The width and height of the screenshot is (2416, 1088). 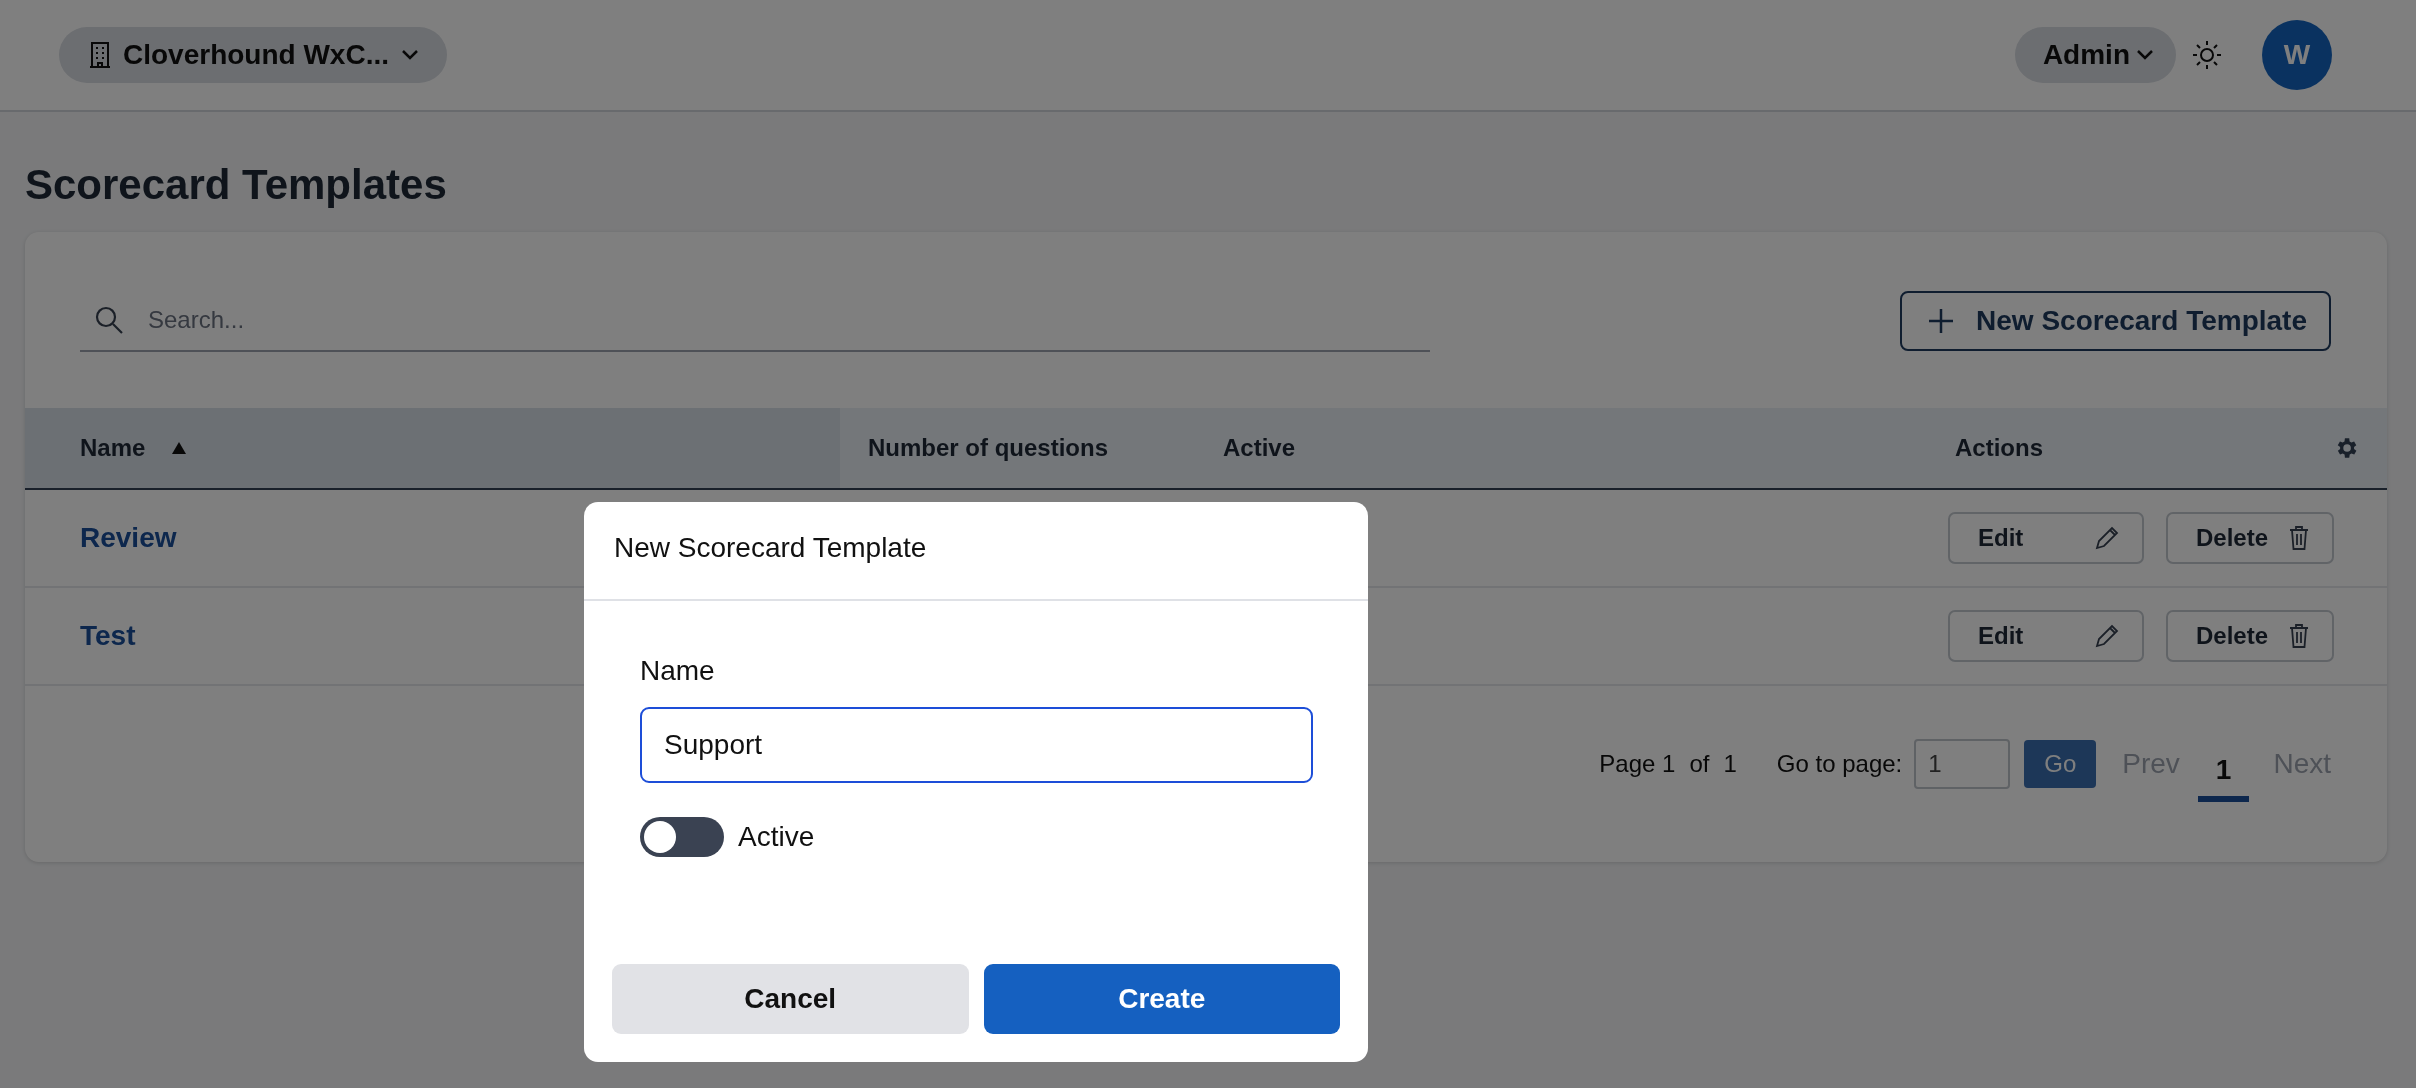 I want to click on cancel-button: Cancel, so click(x=790, y=999).